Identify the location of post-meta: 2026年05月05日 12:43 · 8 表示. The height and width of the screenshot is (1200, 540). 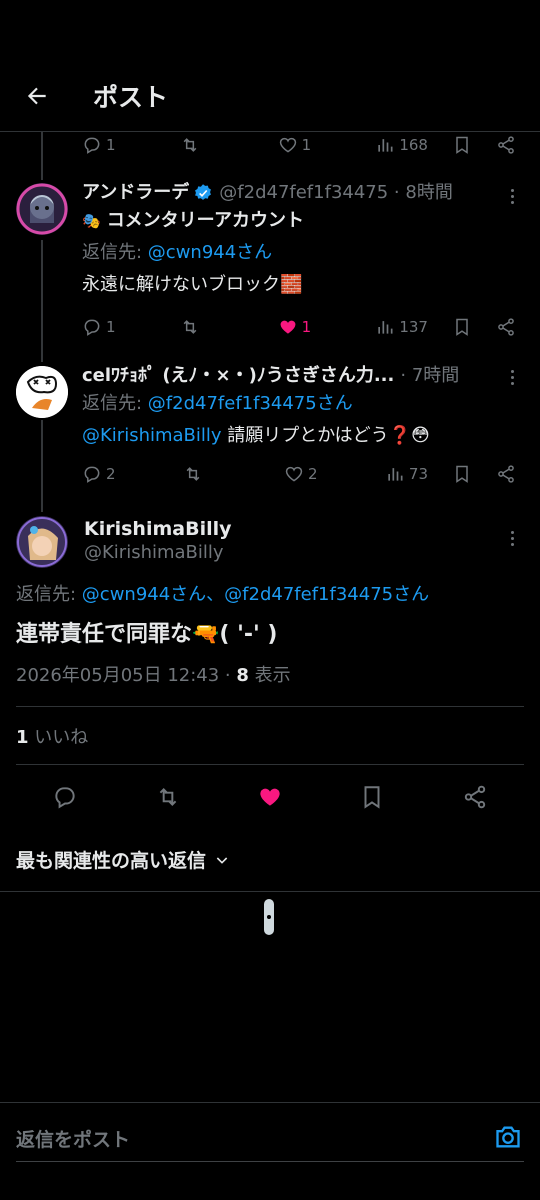
(153, 675).